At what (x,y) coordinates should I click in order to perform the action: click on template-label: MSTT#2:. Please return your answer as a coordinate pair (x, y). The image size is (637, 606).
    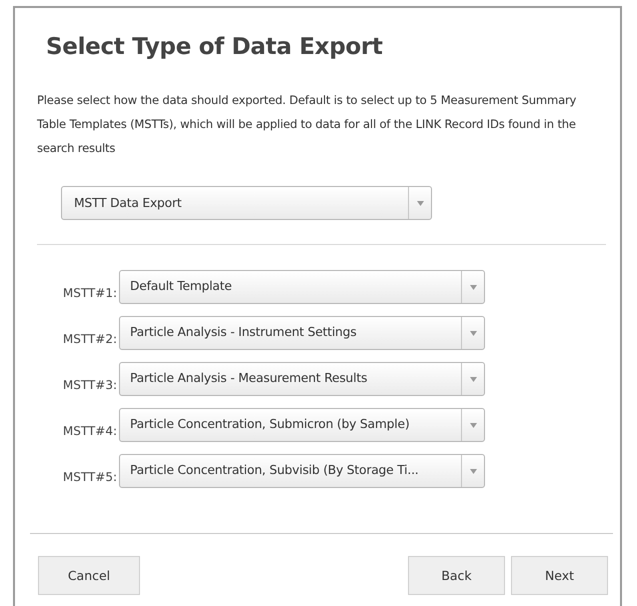
    Looking at the image, I should click on (90, 340).